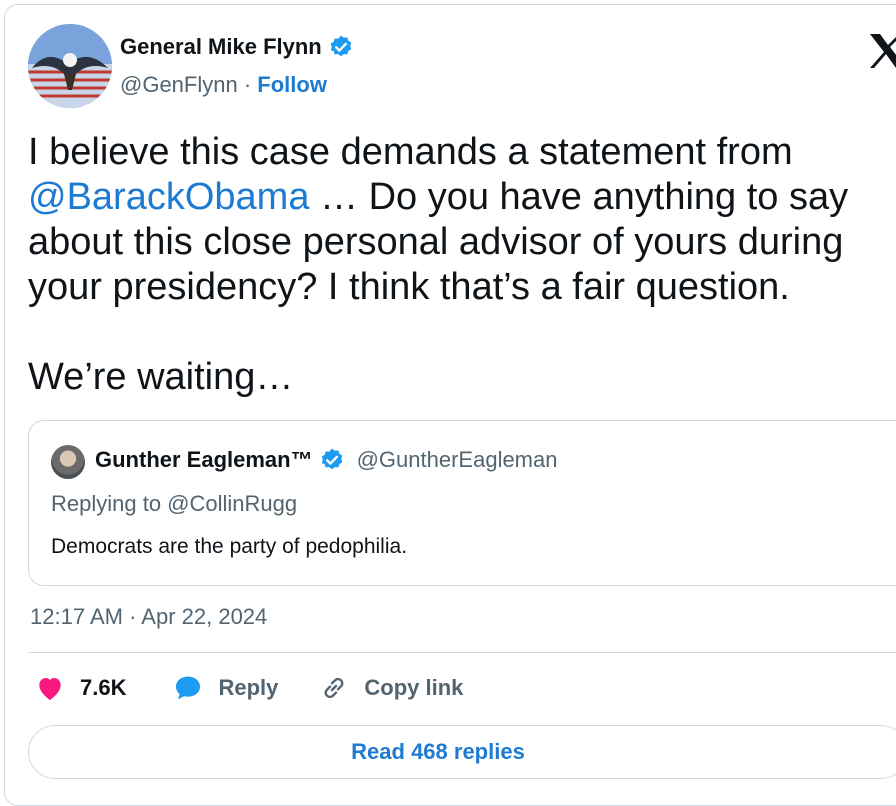 Image resolution: width=896 pixels, height=806 pixels. I want to click on mention-link: @BarackObama, so click(168, 197).